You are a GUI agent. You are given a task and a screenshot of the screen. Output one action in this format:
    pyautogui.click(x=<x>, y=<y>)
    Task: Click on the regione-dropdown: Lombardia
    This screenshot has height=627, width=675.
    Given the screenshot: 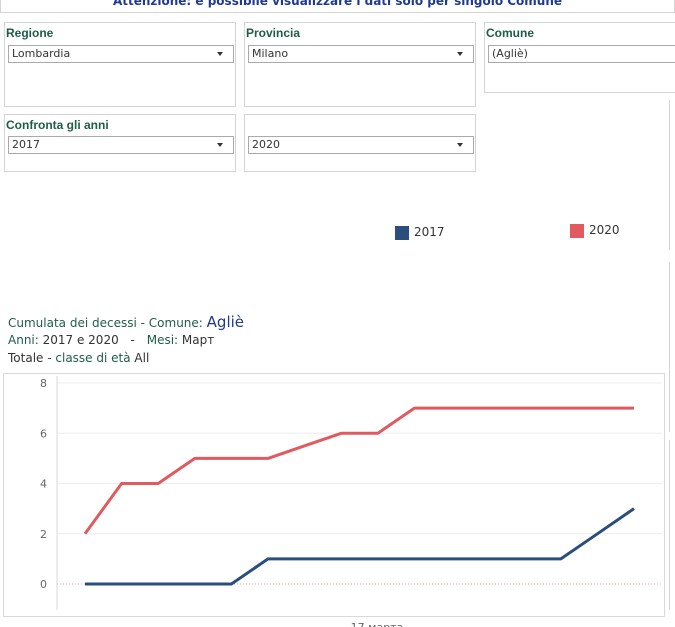 What is the action you would take?
    pyautogui.click(x=121, y=54)
    